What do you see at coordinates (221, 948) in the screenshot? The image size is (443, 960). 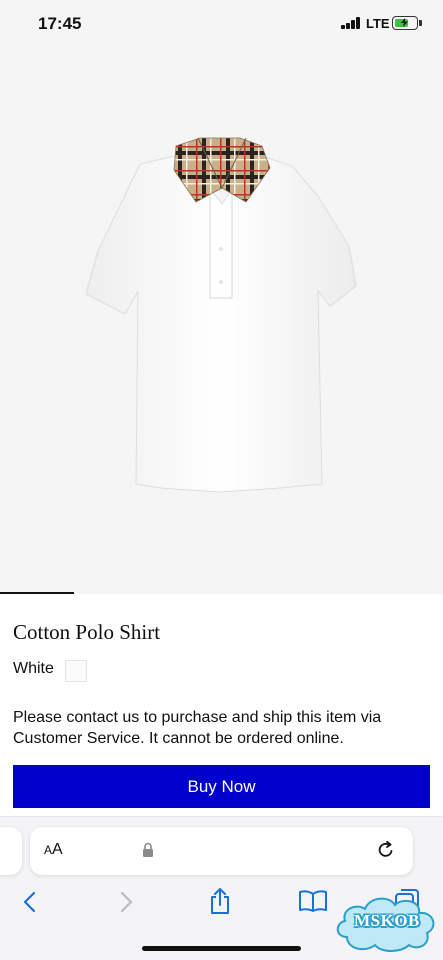 I see `home-indicator` at bounding box center [221, 948].